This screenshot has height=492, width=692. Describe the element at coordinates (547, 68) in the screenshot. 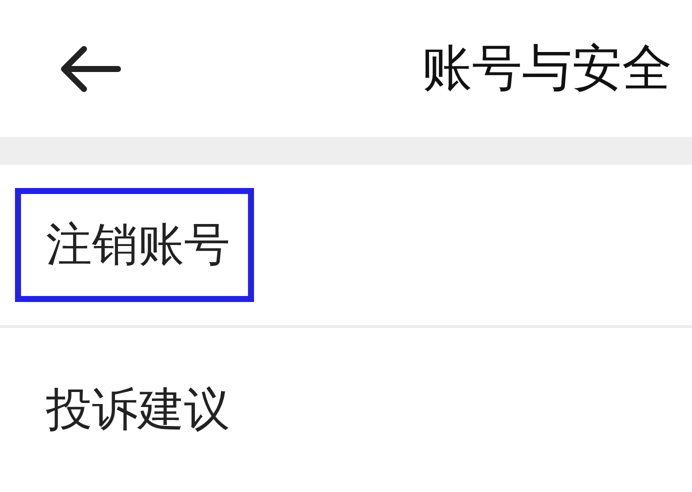

I see `page-title: 账号与安全` at that location.